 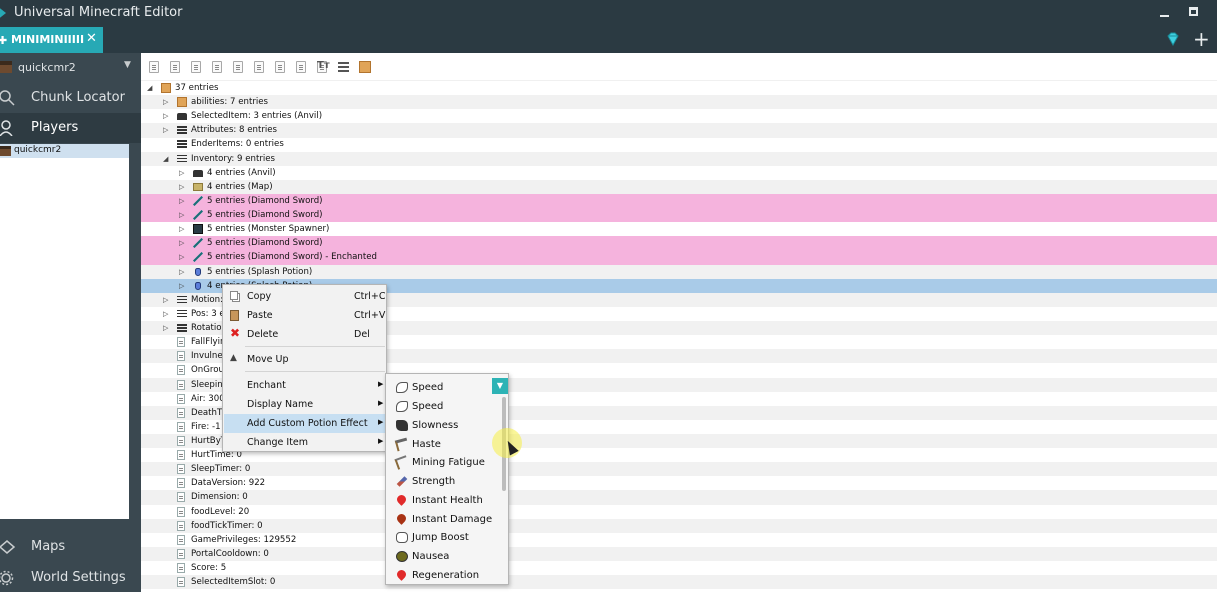 I want to click on add-double-tag-icon, so click(x=259, y=67).